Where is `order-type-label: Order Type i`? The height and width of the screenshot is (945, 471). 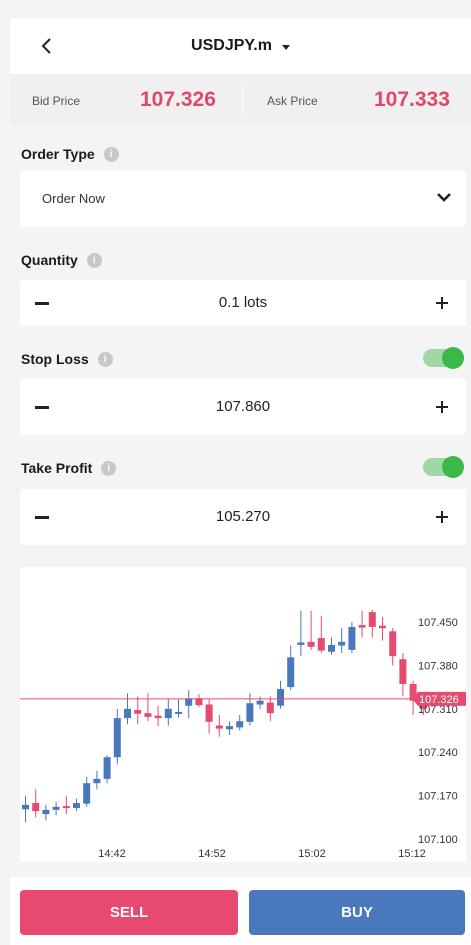
order-type-label: Order Type i is located at coordinates (70, 154).